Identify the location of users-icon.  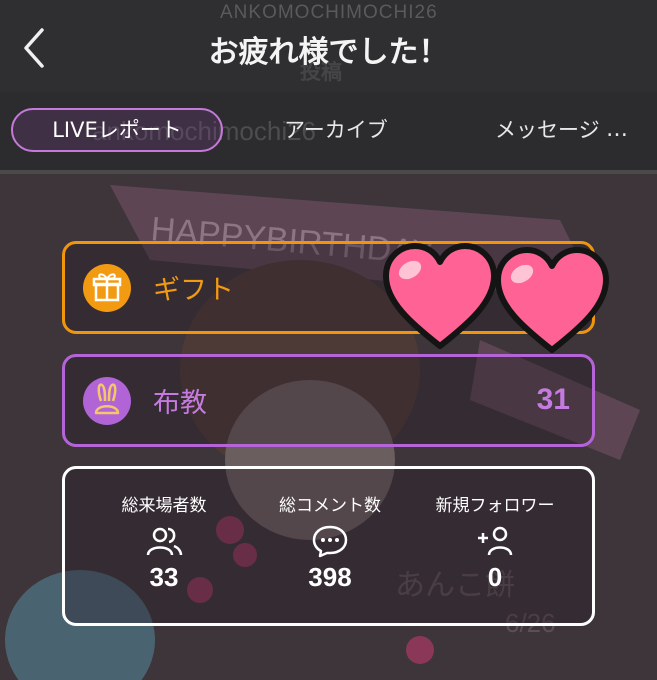
(164, 541).